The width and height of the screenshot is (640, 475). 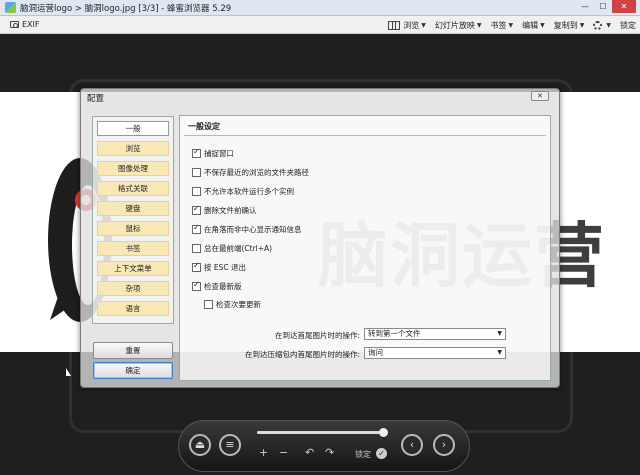 What do you see at coordinates (540, 96) in the screenshot?
I see `dialog-close-button: ✕` at bounding box center [540, 96].